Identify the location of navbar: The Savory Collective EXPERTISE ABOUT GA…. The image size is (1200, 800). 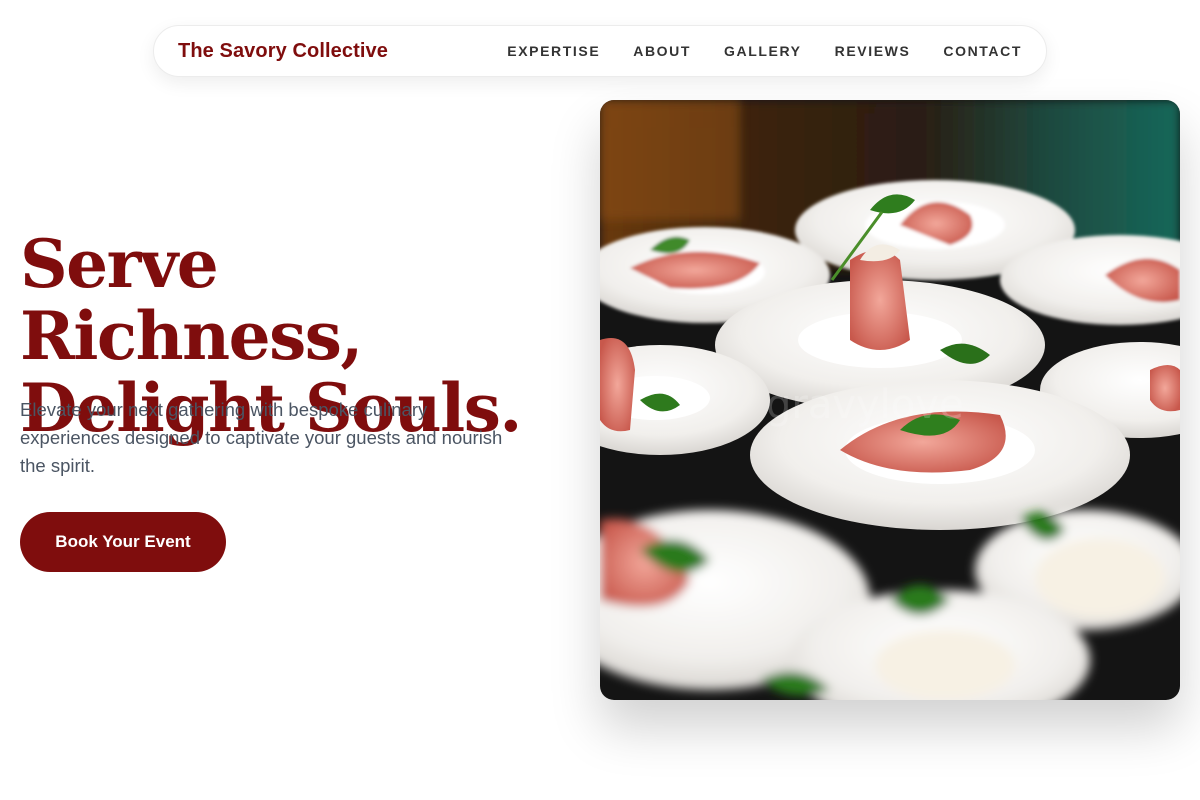
(600, 51).